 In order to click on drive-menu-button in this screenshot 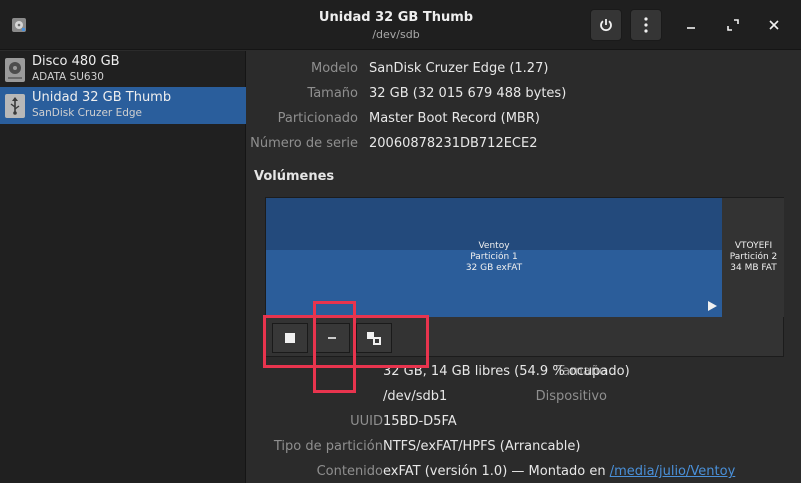, I will do `click(646, 25)`.